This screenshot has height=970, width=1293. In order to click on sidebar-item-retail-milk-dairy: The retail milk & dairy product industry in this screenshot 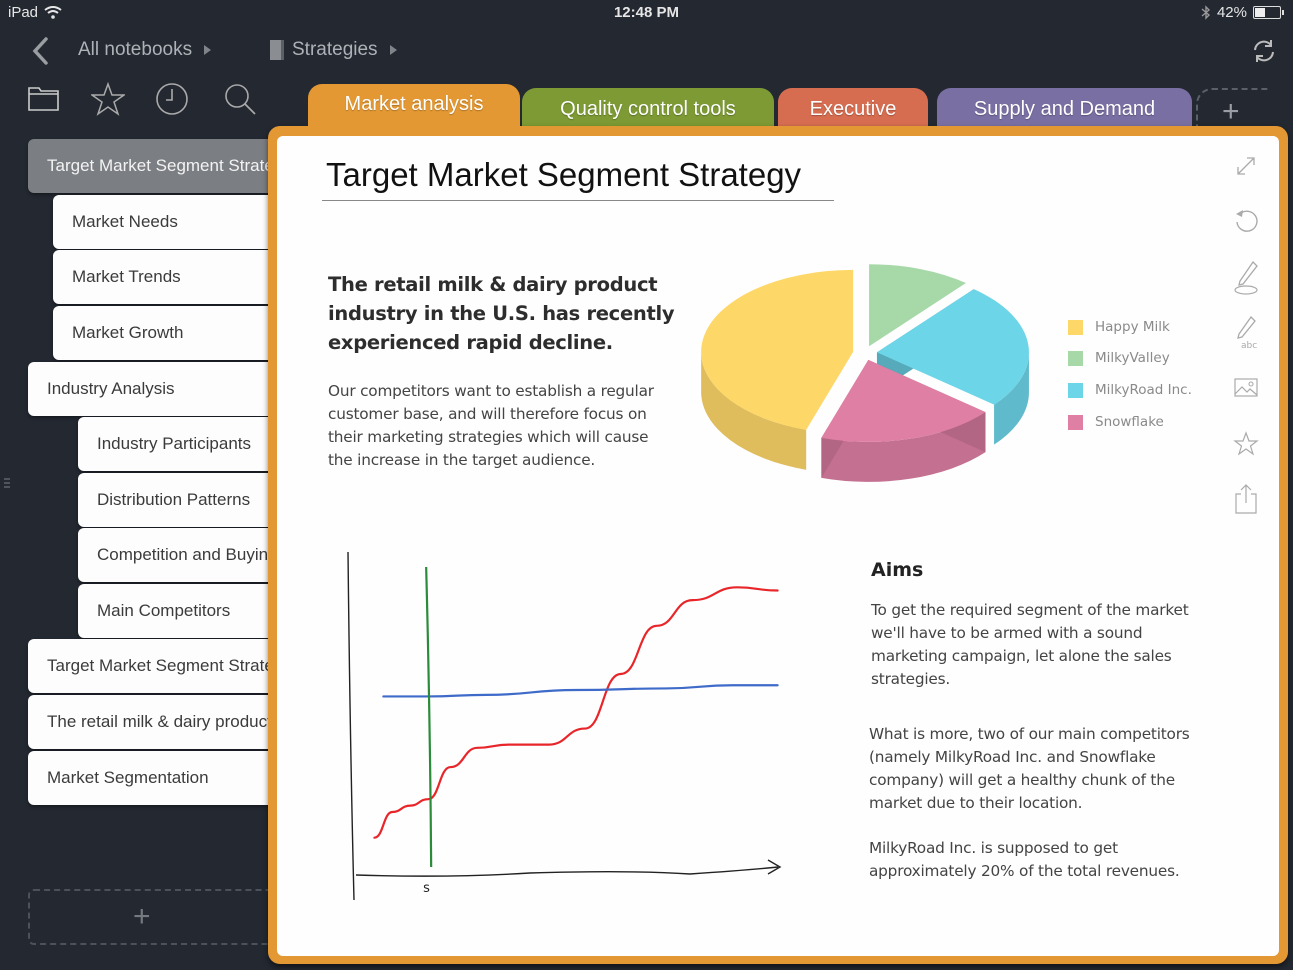, I will do `click(153, 722)`.